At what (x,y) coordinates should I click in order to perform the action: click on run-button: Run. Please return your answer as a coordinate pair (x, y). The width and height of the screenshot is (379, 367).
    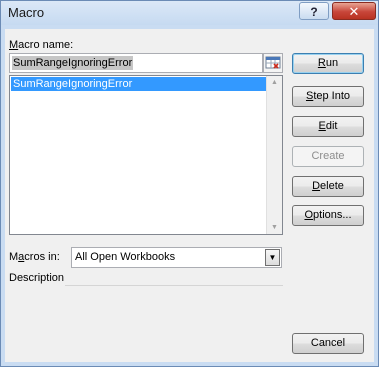
    Looking at the image, I should click on (328, 63).